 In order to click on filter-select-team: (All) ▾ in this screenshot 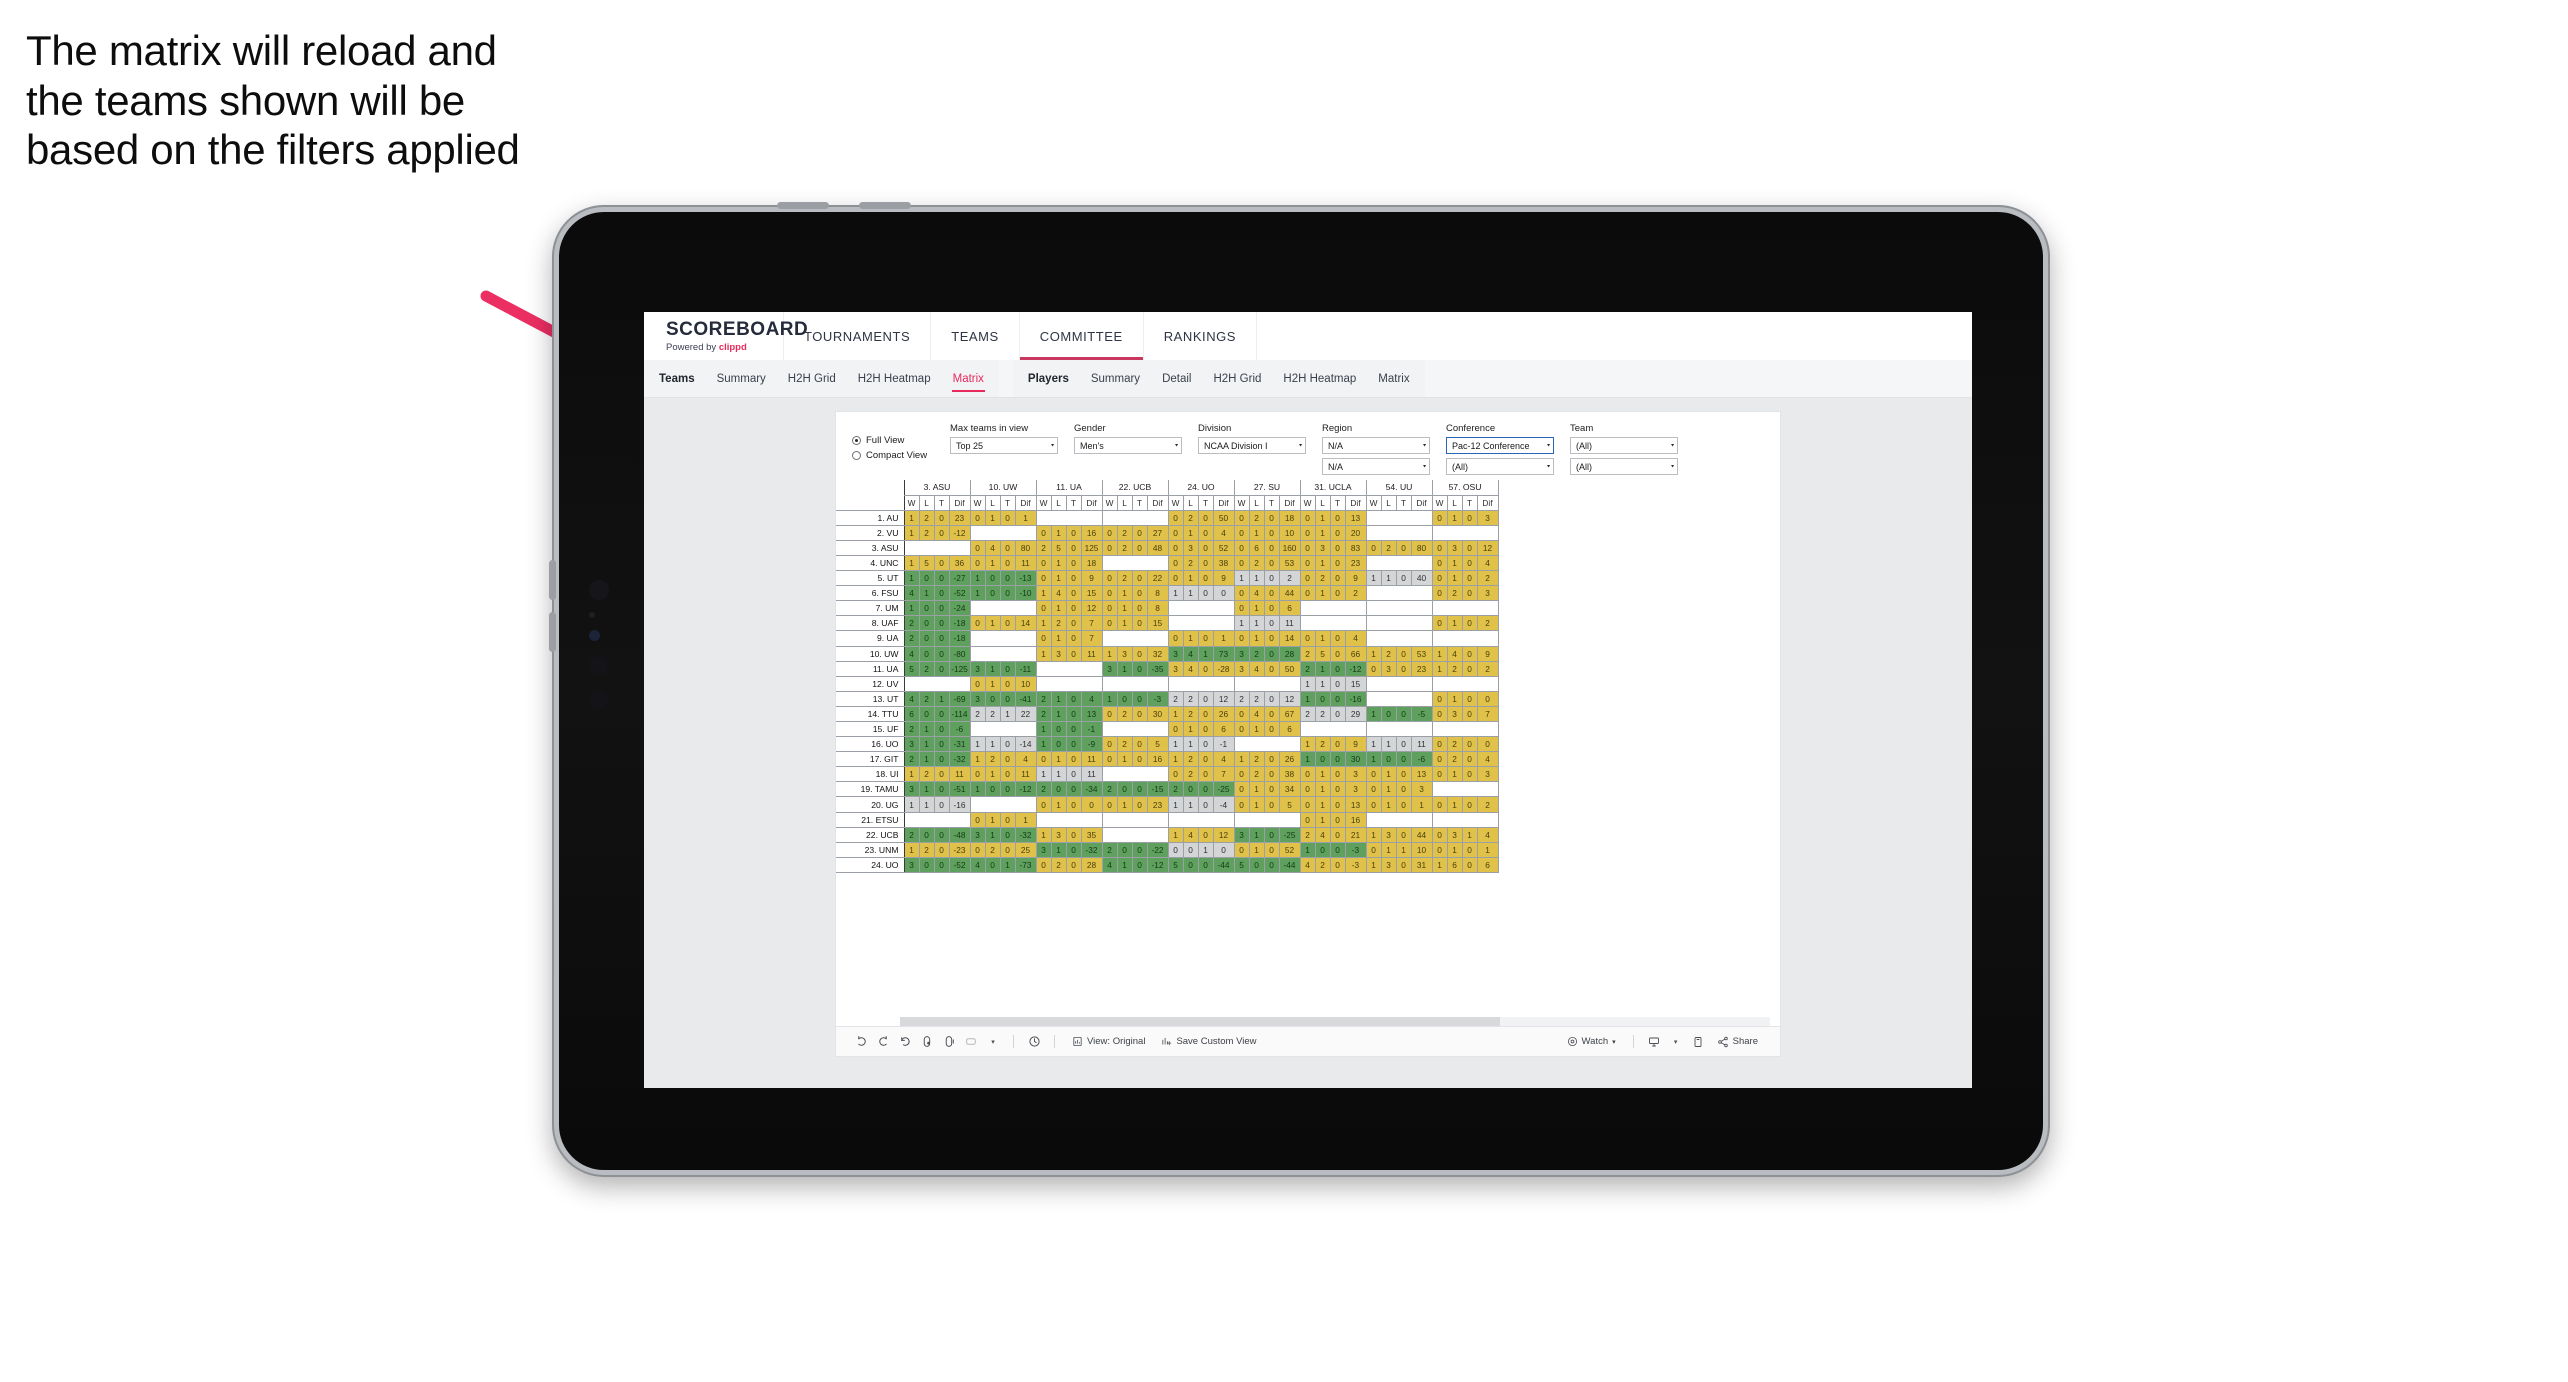, I will do `click(1624, 445)`.